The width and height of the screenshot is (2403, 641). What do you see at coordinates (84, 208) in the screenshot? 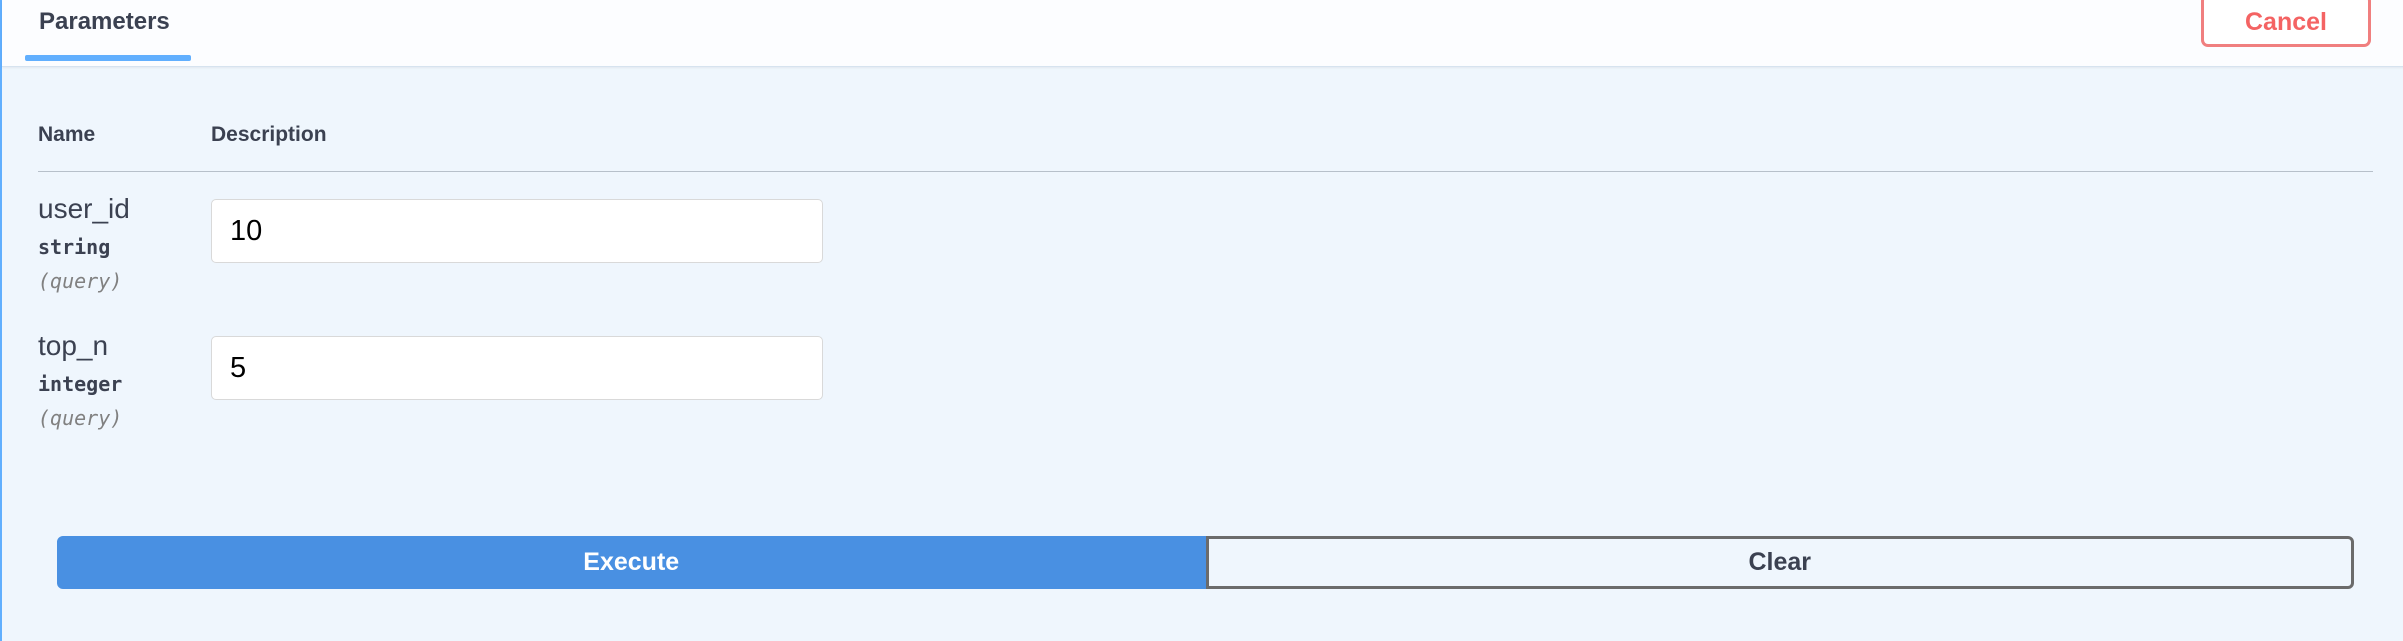
I see `parameter-name: user_id` at bounding box center [84, 208].